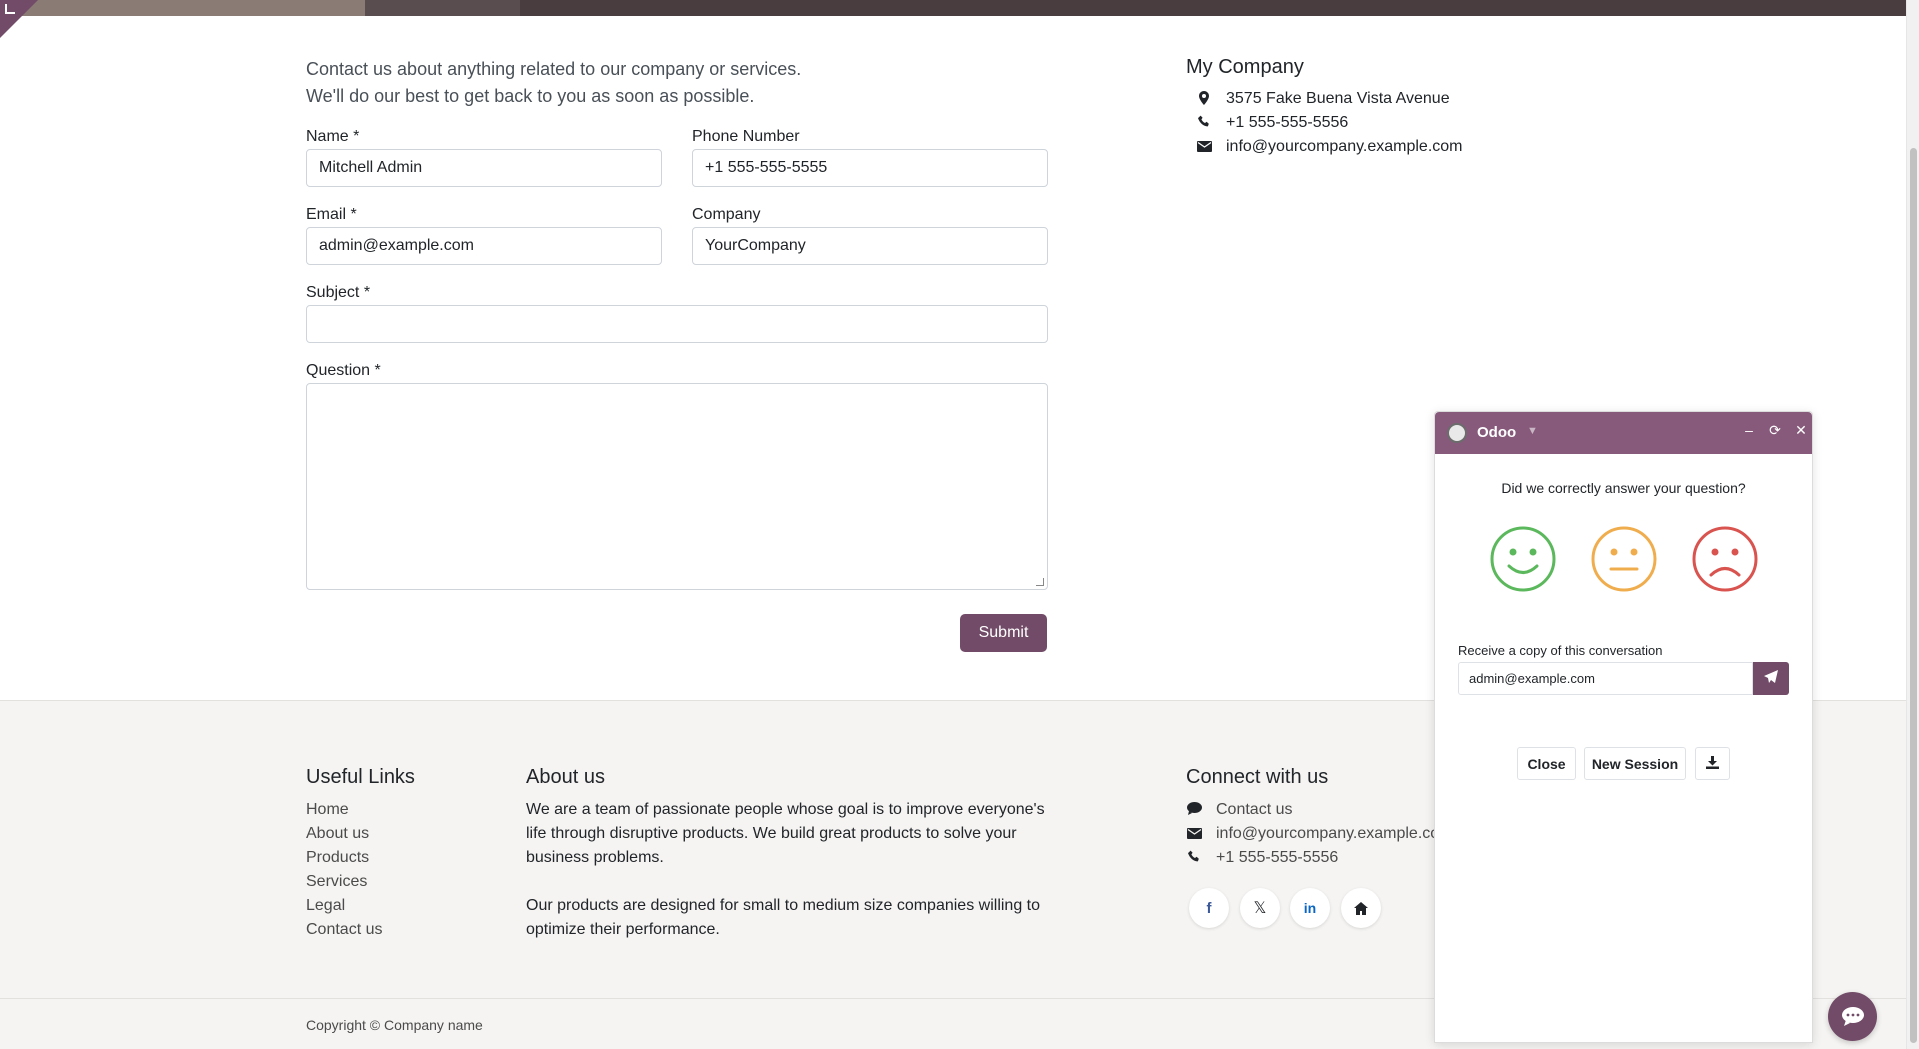 This screenshot has width=1919, height=1049. What do you see at coordinates (1546, 763) in the screenshot?
I see `close-session-button: Close` at bounding box center [1546, 763].